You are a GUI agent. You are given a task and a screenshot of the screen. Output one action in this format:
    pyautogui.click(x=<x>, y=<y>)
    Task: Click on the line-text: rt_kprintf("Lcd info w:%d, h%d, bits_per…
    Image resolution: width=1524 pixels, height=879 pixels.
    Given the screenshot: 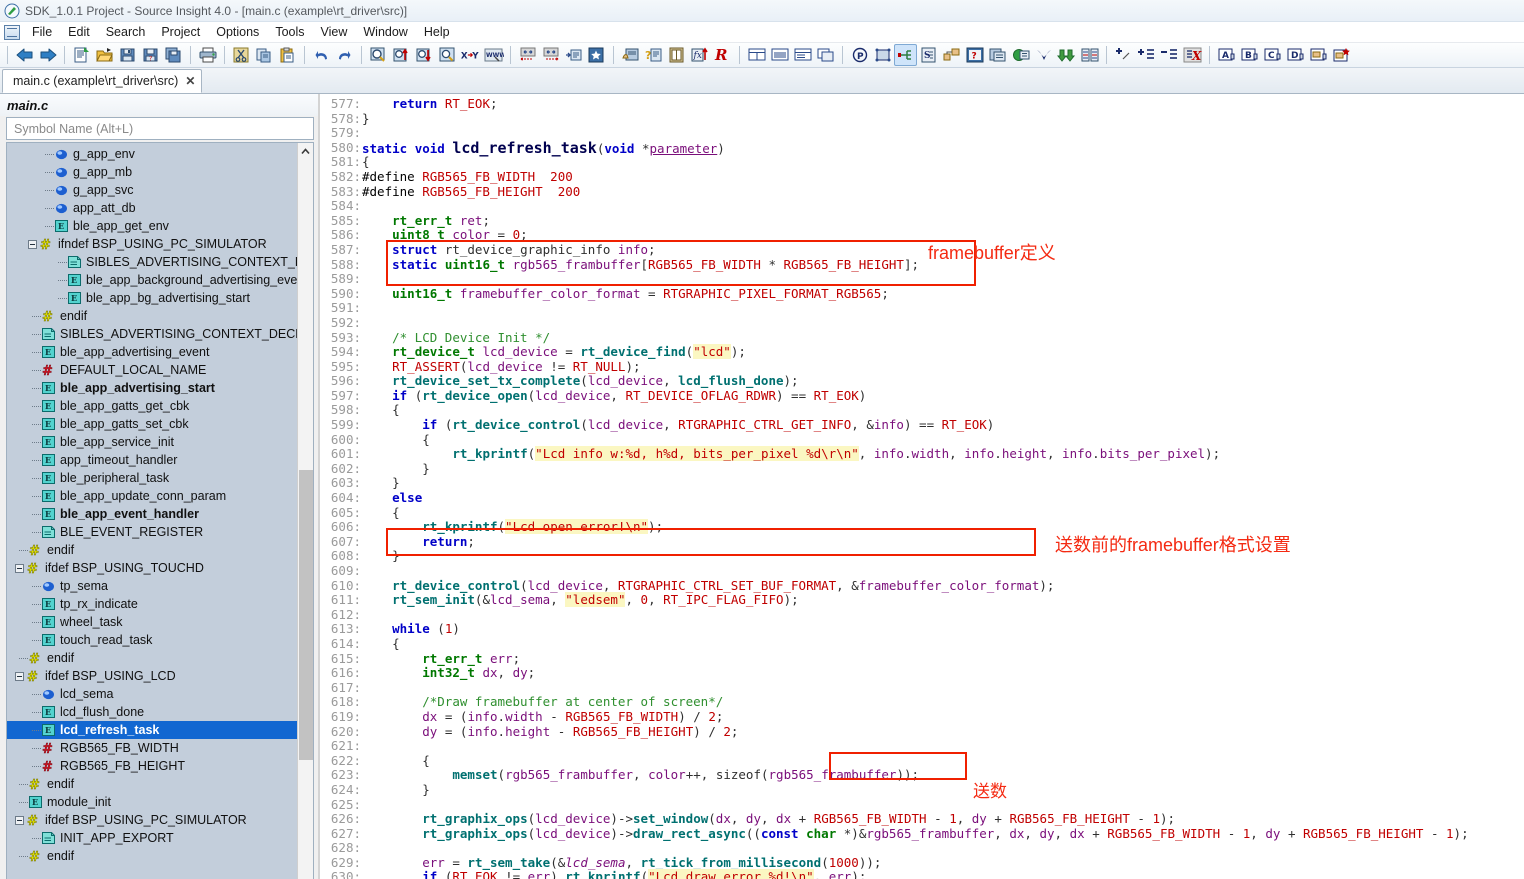 What is the action you would take?
    pyautogui.click(x=943, y=454)
    